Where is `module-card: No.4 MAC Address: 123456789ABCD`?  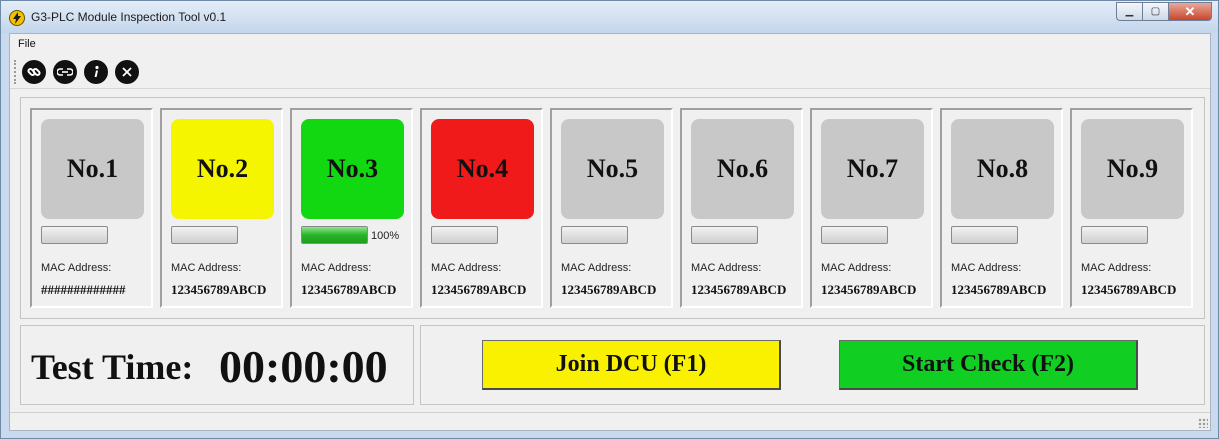 module-card: No.4 MAC Address: 123456789ABCD is located at coordinates (481, 208).